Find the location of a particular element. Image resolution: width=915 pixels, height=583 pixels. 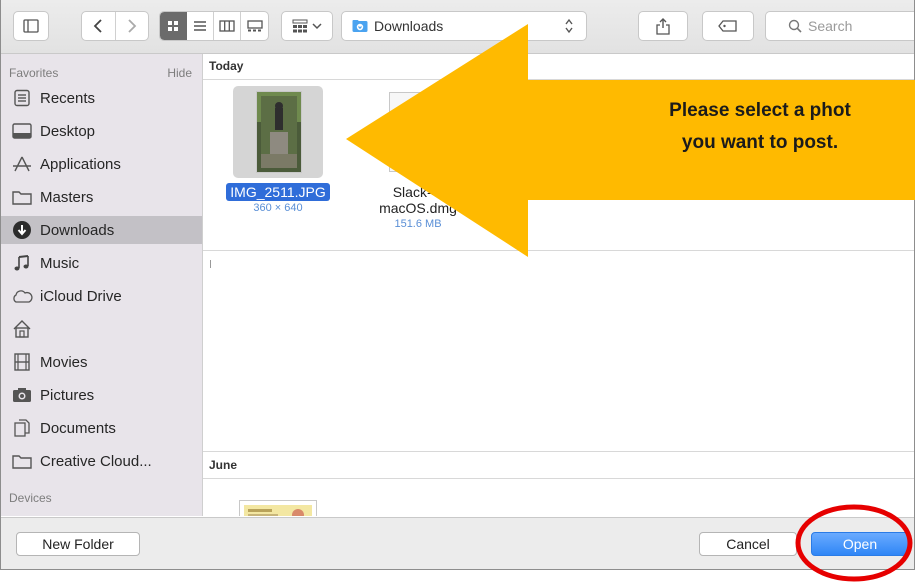

sidebar-item-downloads: Downloads is located at coordinates (101, 230).